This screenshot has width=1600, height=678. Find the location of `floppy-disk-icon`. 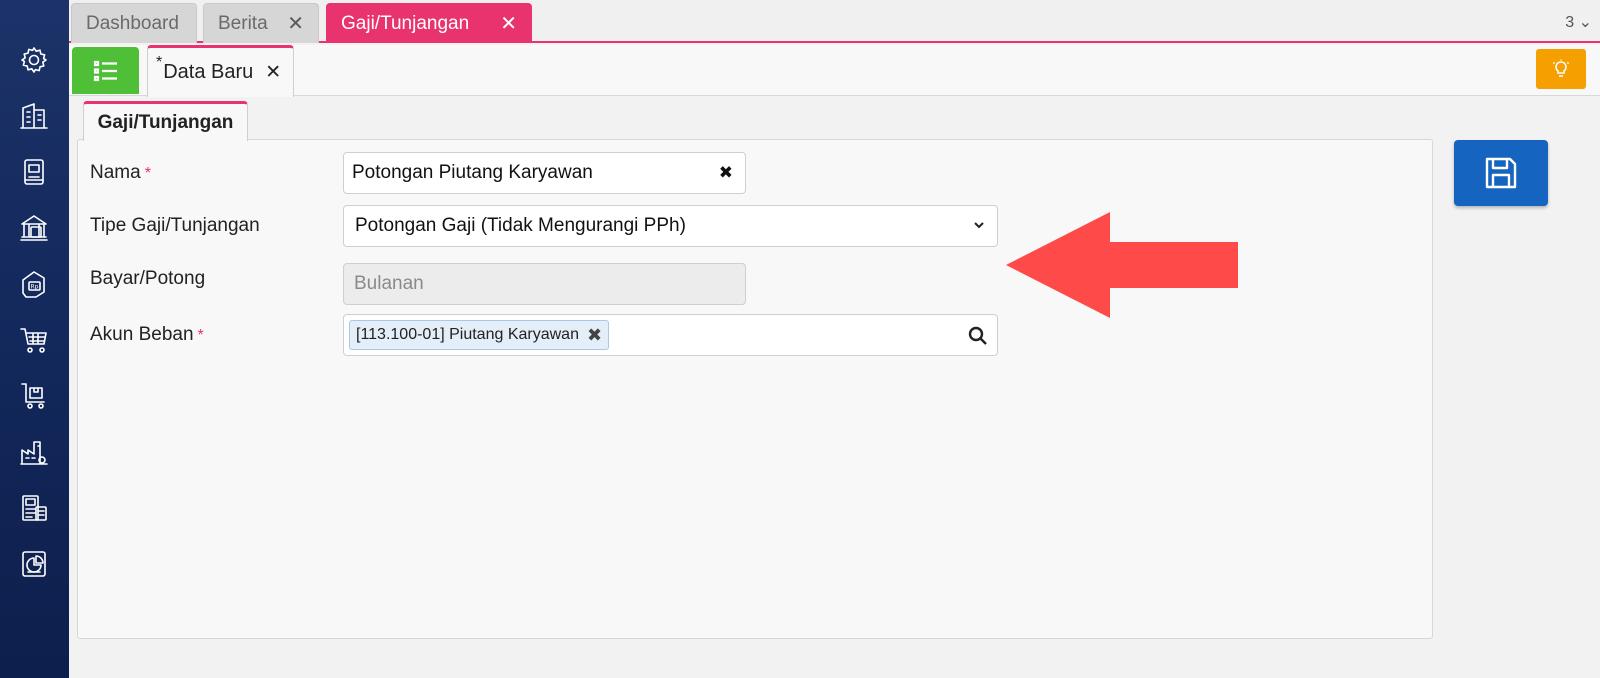

floppy-disk-icon is located at coordinates (1501, 173).